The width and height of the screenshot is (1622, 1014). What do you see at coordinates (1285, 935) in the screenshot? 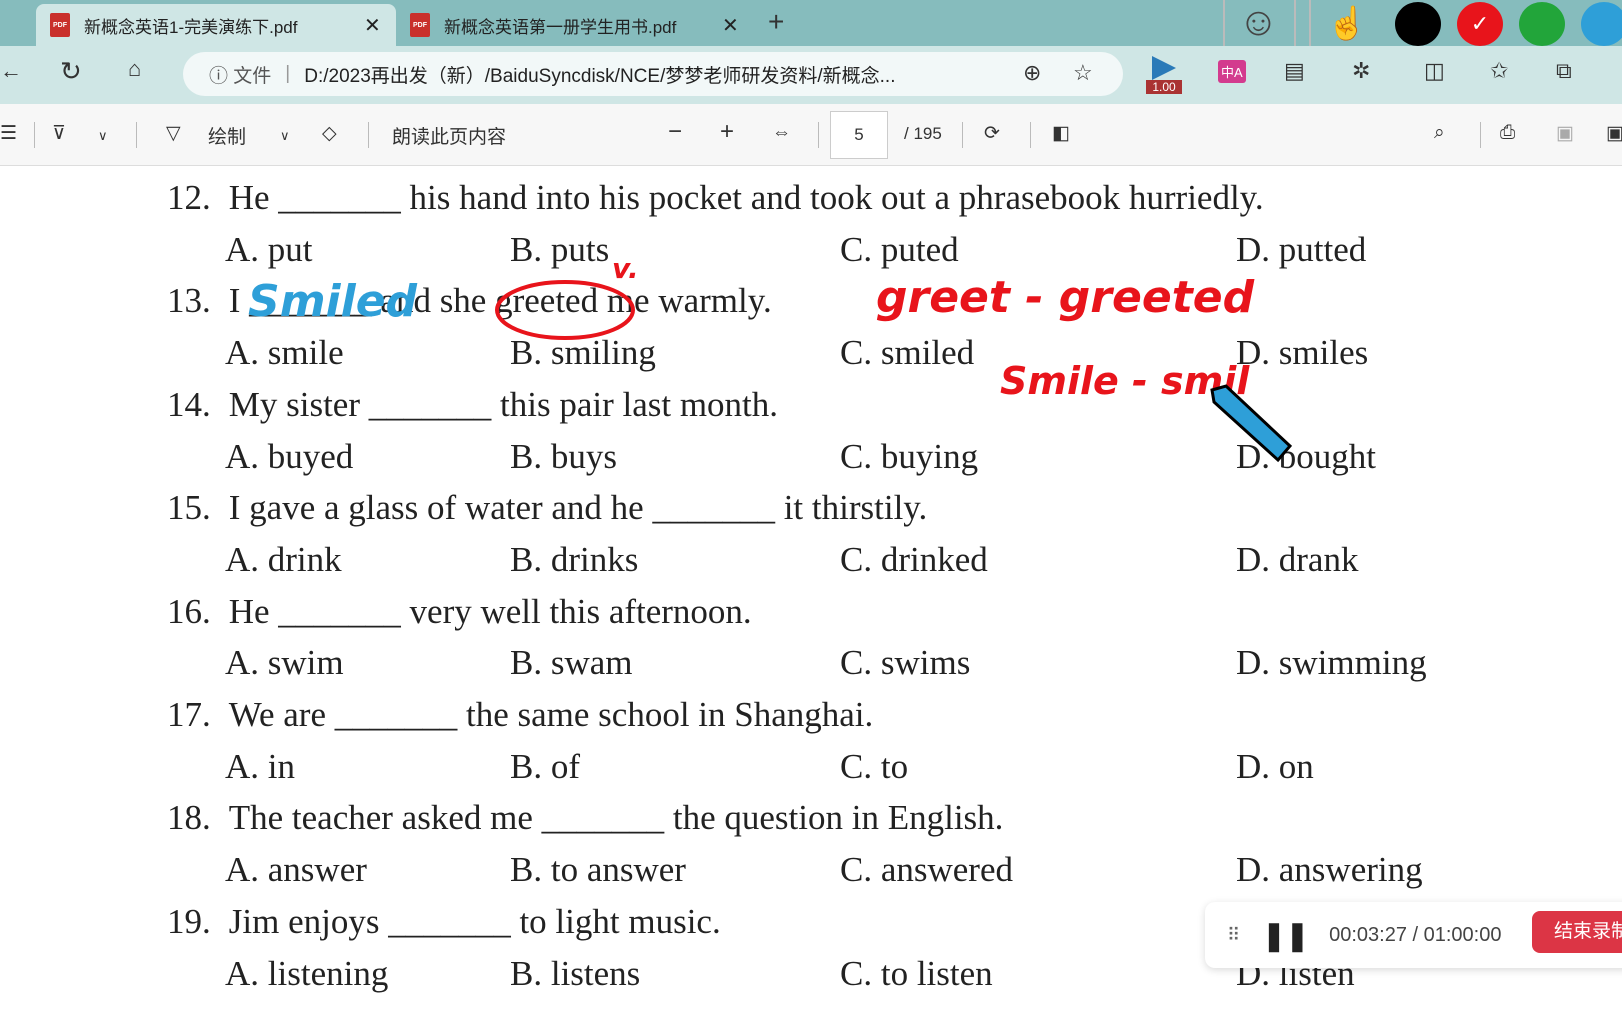
I see `pause-icon: ❚❚` at bounding box center [1285, 935].